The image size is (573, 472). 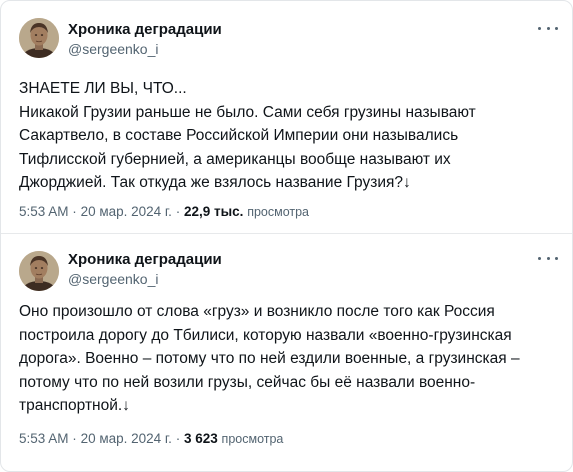 I want to click on tweet-text-line: транспортной.↓, so click(x=74, y=405).